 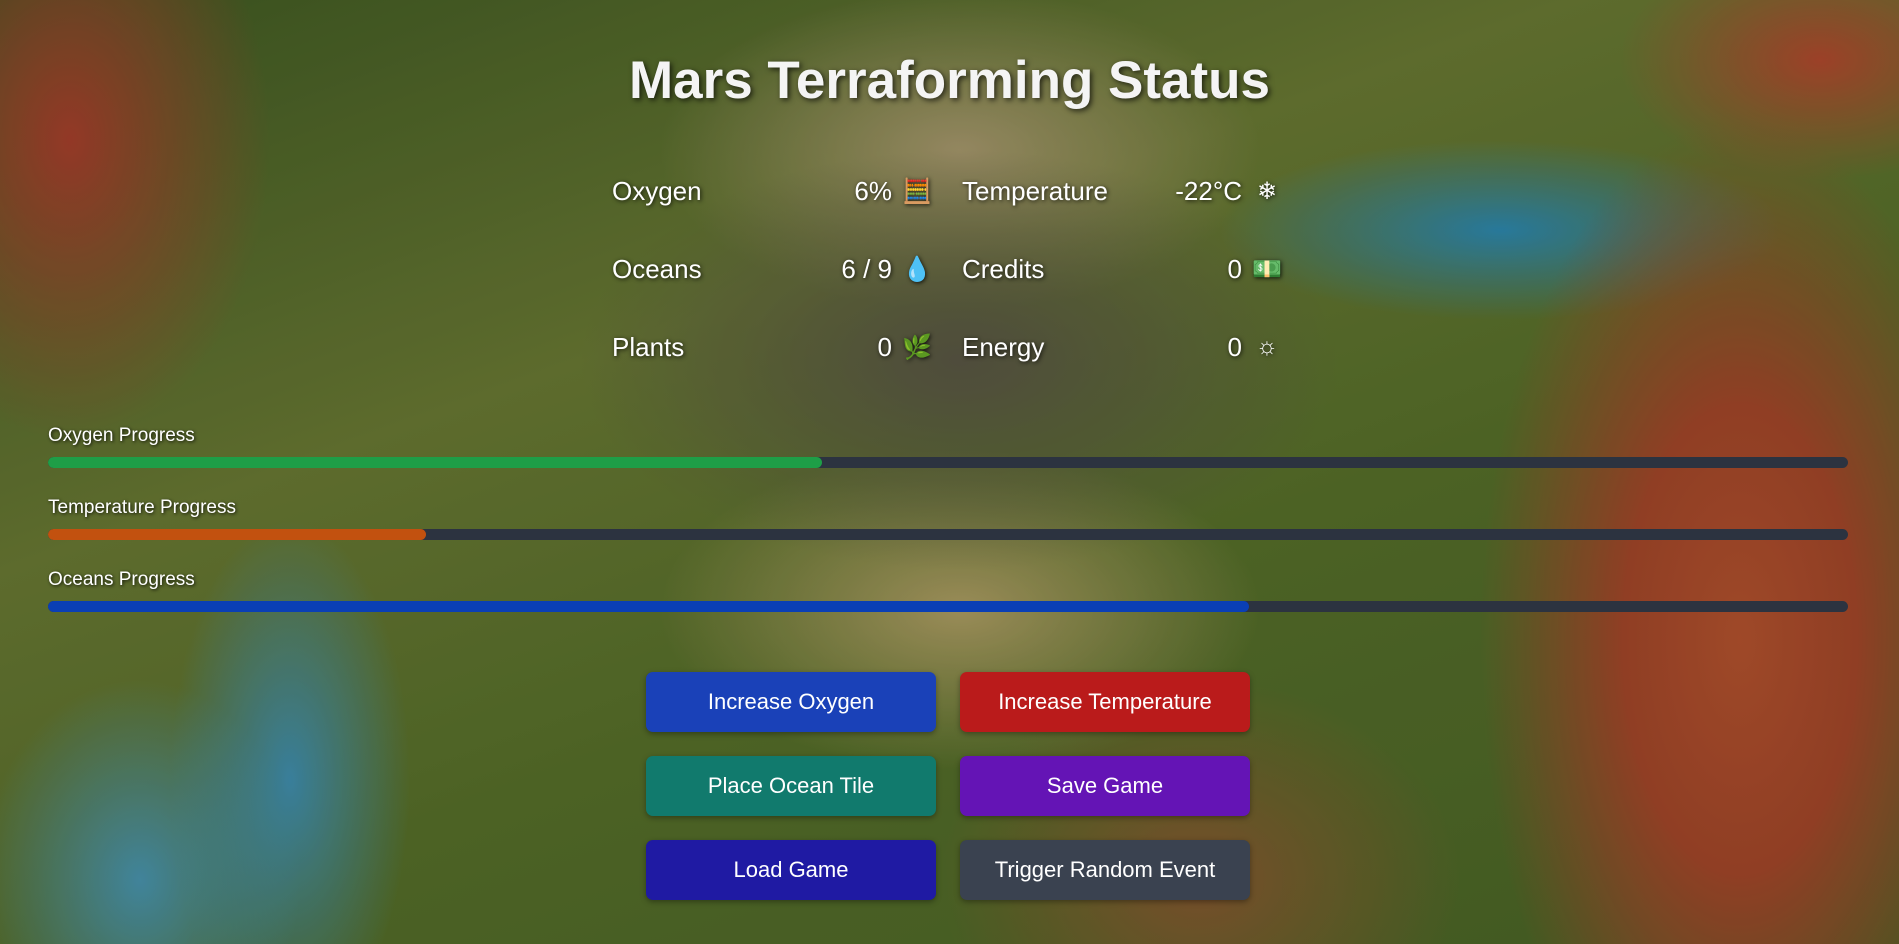 I want to click on snowflake-icon: ❄, so click(x=1267, y=191).